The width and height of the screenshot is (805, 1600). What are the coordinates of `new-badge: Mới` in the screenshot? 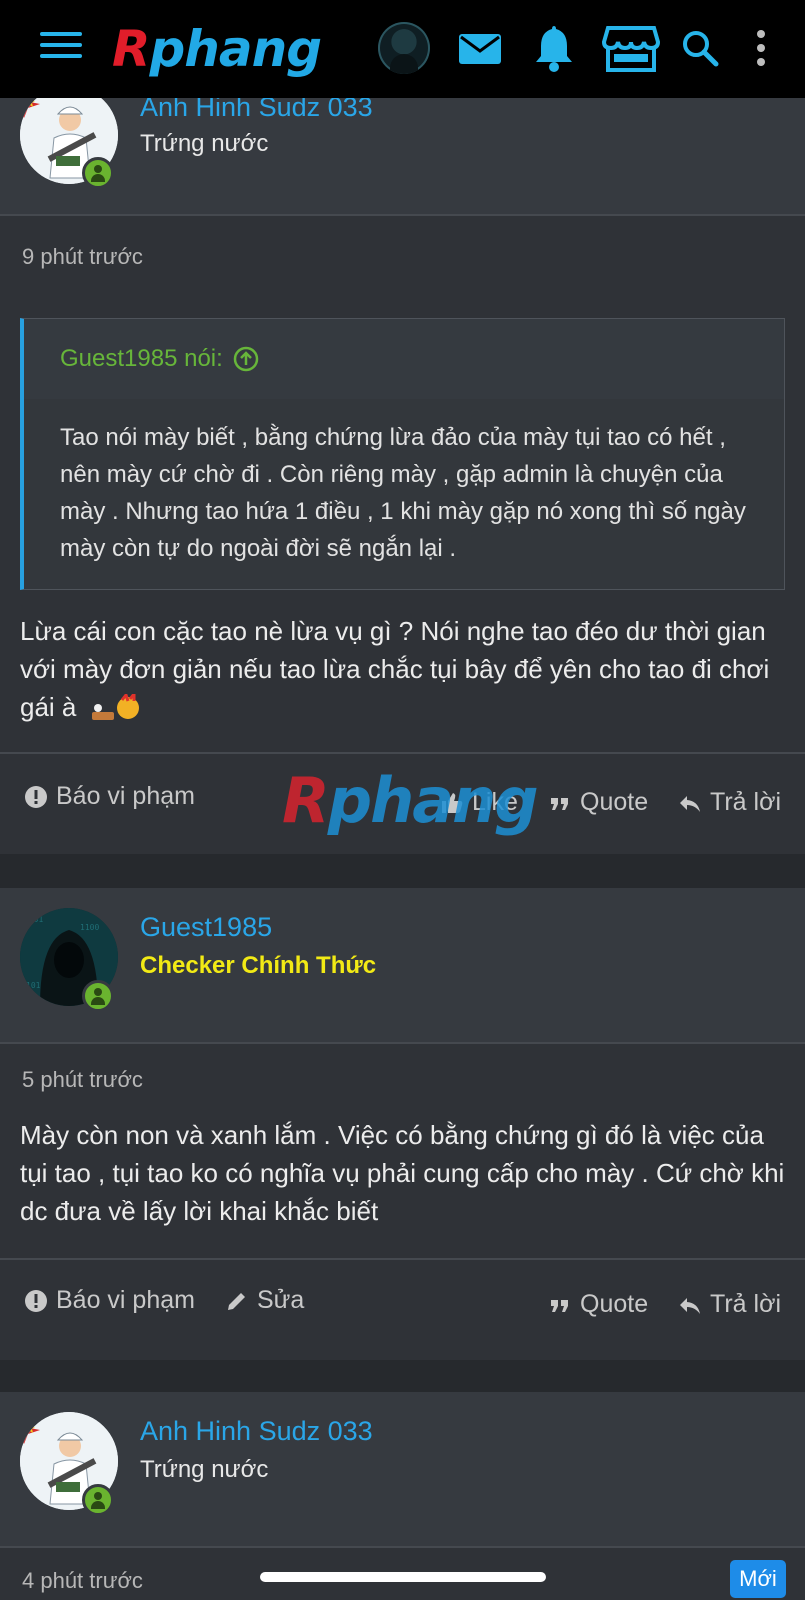 It's located at (758, 1579).